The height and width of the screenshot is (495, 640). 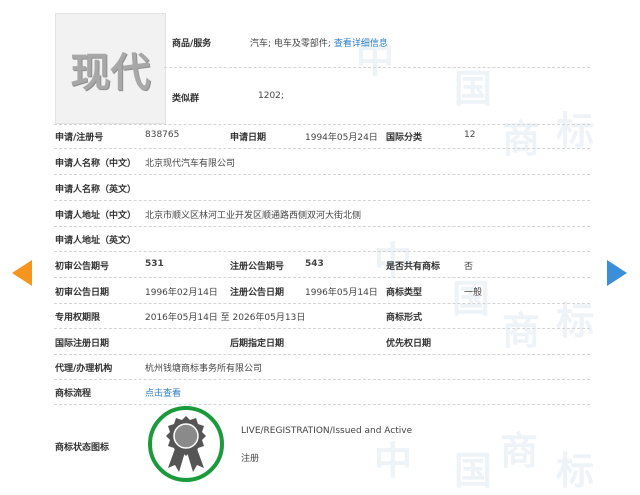 I want to click on process-label: 商标流程, so click(x=73, y=394).